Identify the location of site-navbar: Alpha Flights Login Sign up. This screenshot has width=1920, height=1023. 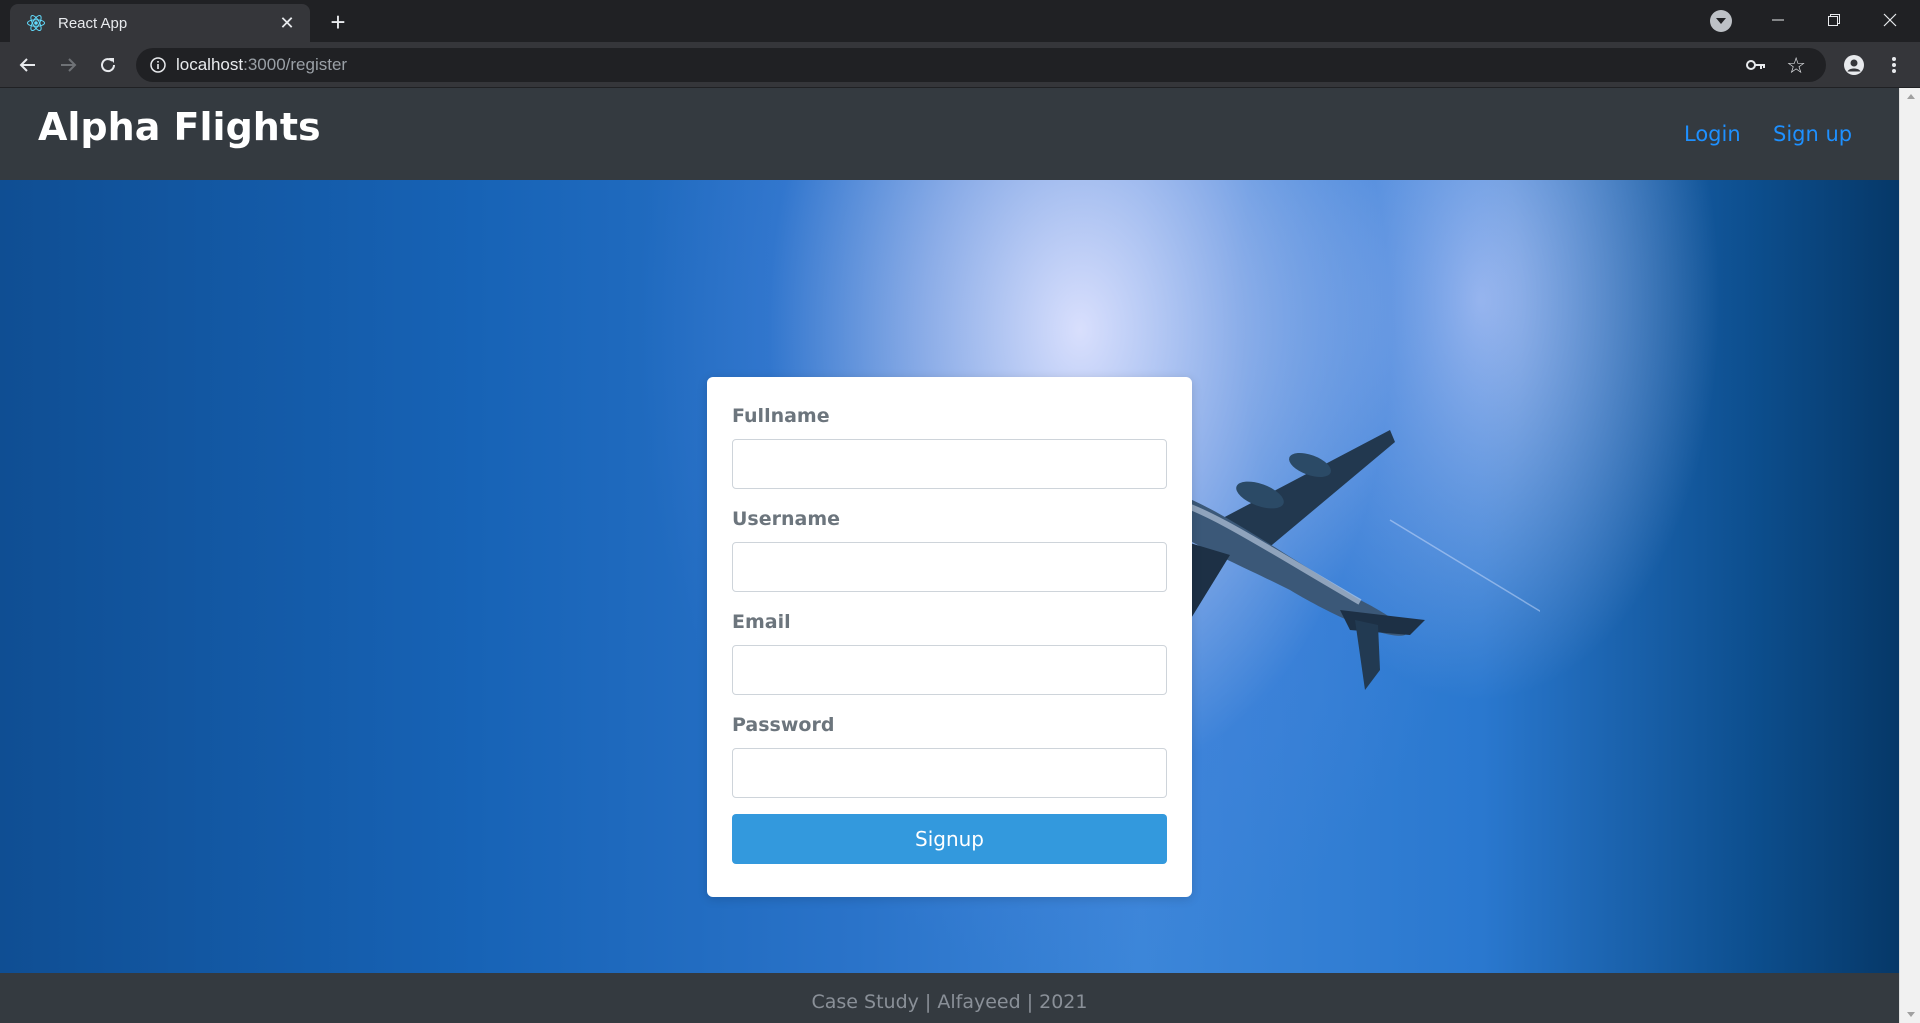
(949, 134).